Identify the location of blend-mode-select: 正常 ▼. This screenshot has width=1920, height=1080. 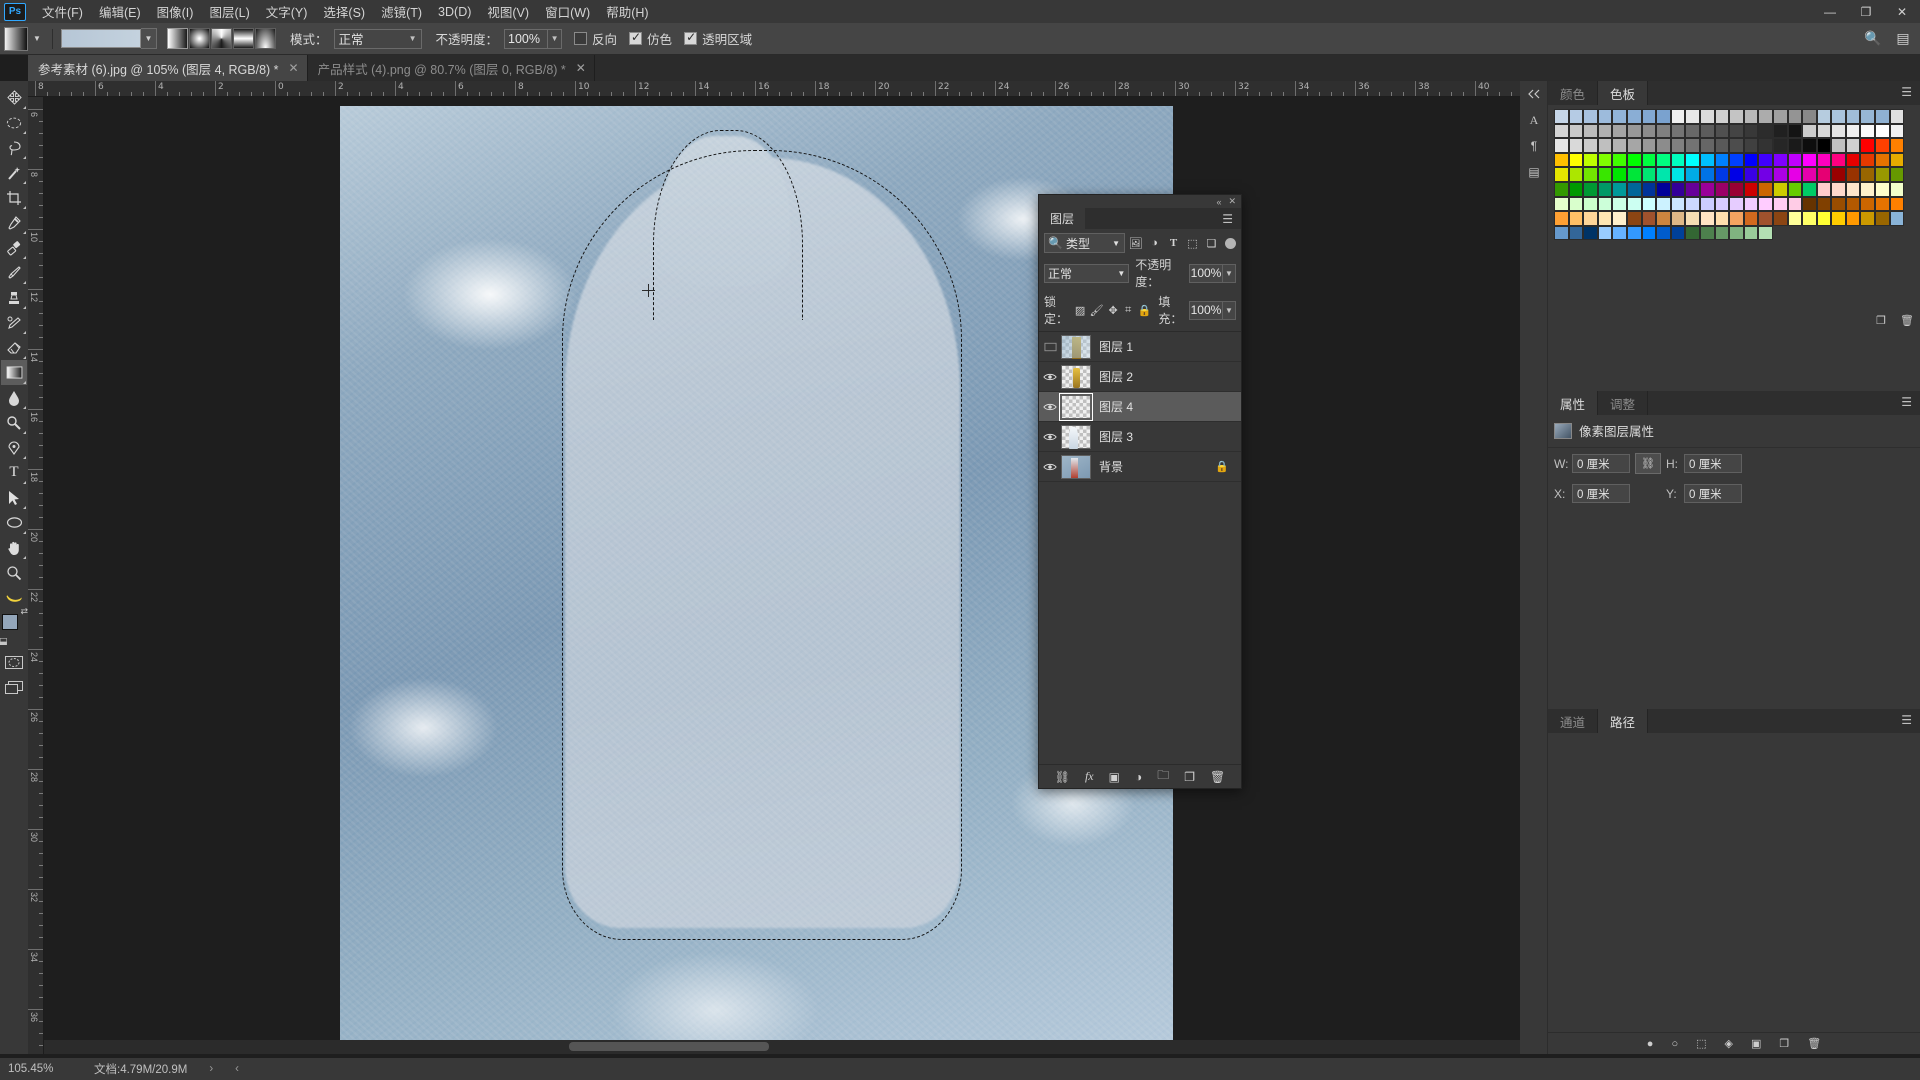
(377, 38).